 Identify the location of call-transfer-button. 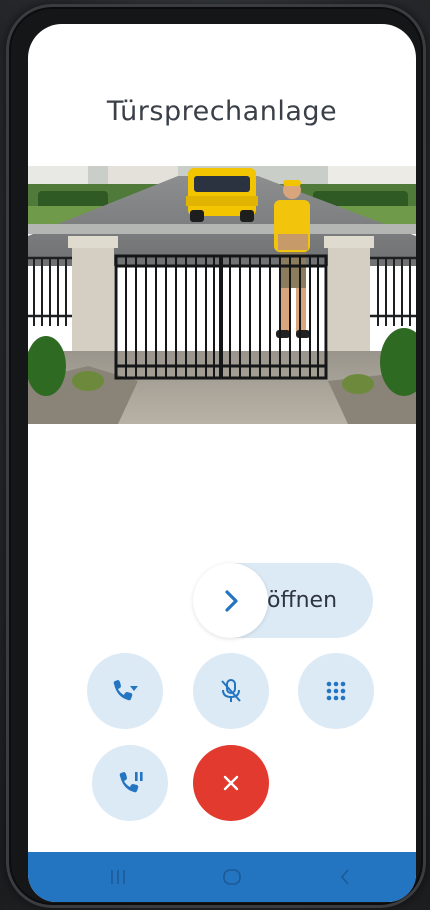
(125, 691).